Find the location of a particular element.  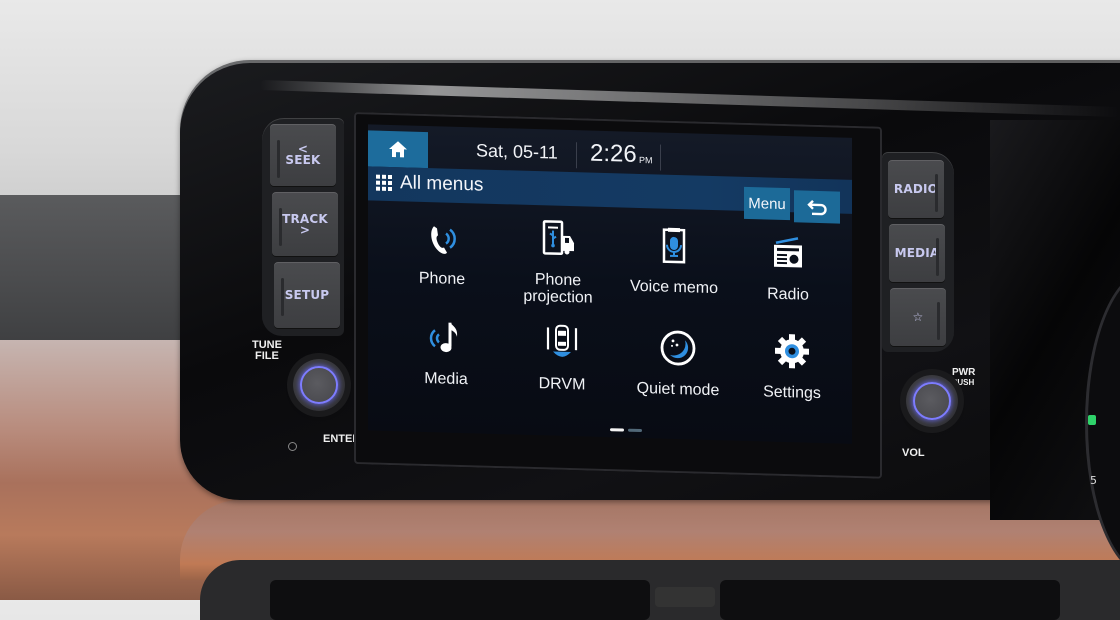

setup-label: SETUP is located at coordinates (307, 295).